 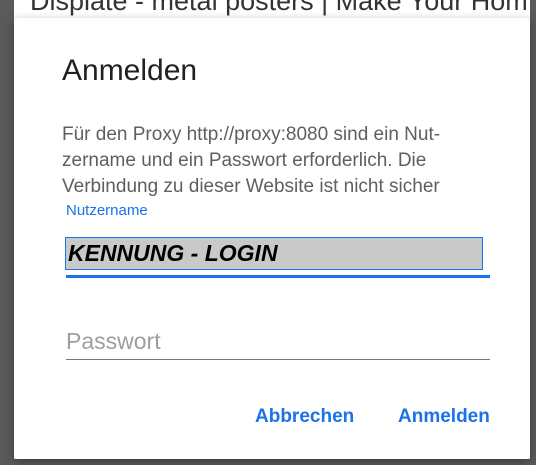 I want to click on username-underline, so click(x=278, y=276).